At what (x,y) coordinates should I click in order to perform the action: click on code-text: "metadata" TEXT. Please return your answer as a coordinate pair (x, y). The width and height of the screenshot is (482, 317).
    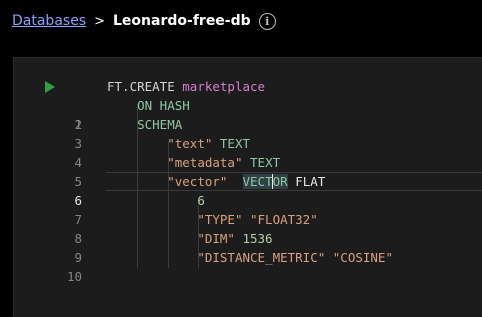
    Looking at the image, I should click on (193, 162).